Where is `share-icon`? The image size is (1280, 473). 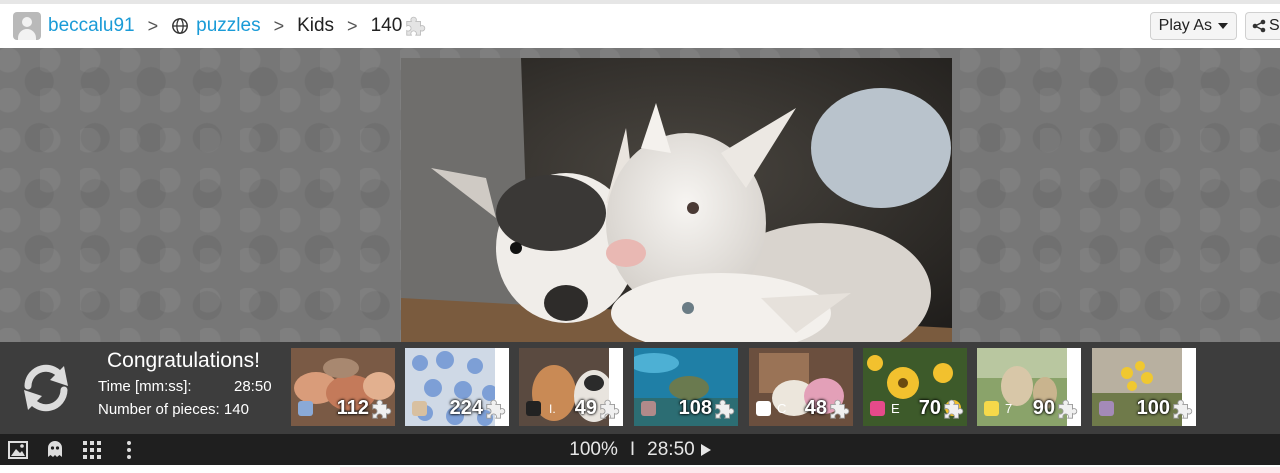
share-icon is located at coordinates (1259, 26).